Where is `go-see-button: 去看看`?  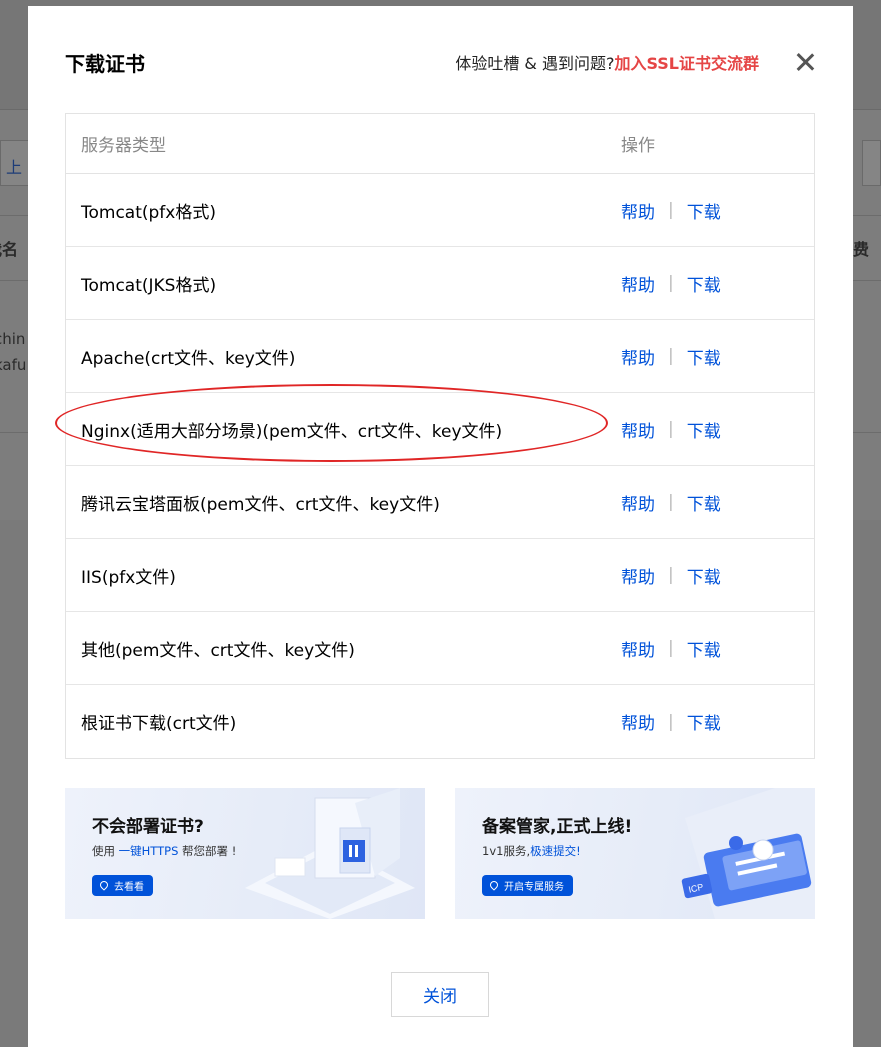 go-see-button: 去看看 is located at coordinates (122, 885).